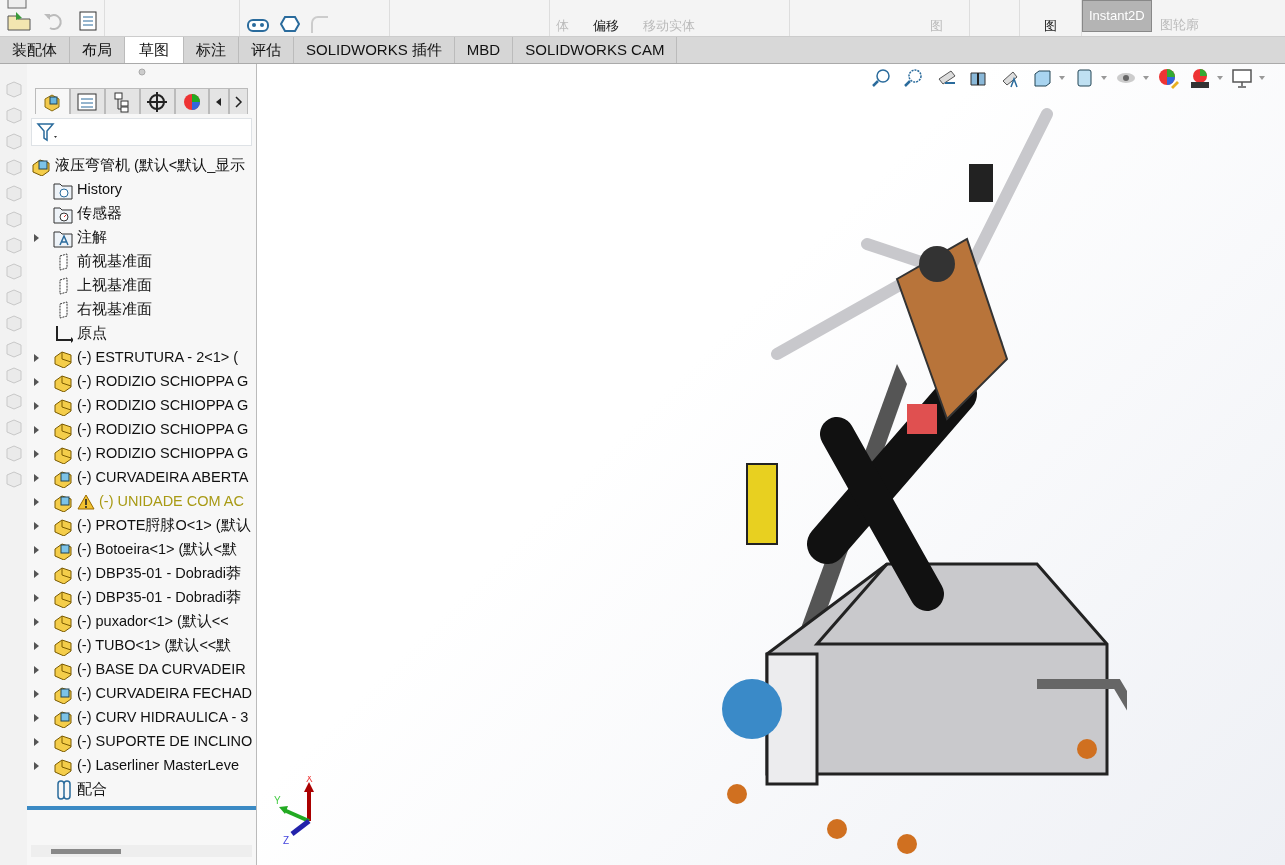 The width and height of the screenshot is (1285, 865). What do you see at coordinates (154, 50) in the screenshot?
I see `command-tab: 草图` at bounding box center [154, 50].